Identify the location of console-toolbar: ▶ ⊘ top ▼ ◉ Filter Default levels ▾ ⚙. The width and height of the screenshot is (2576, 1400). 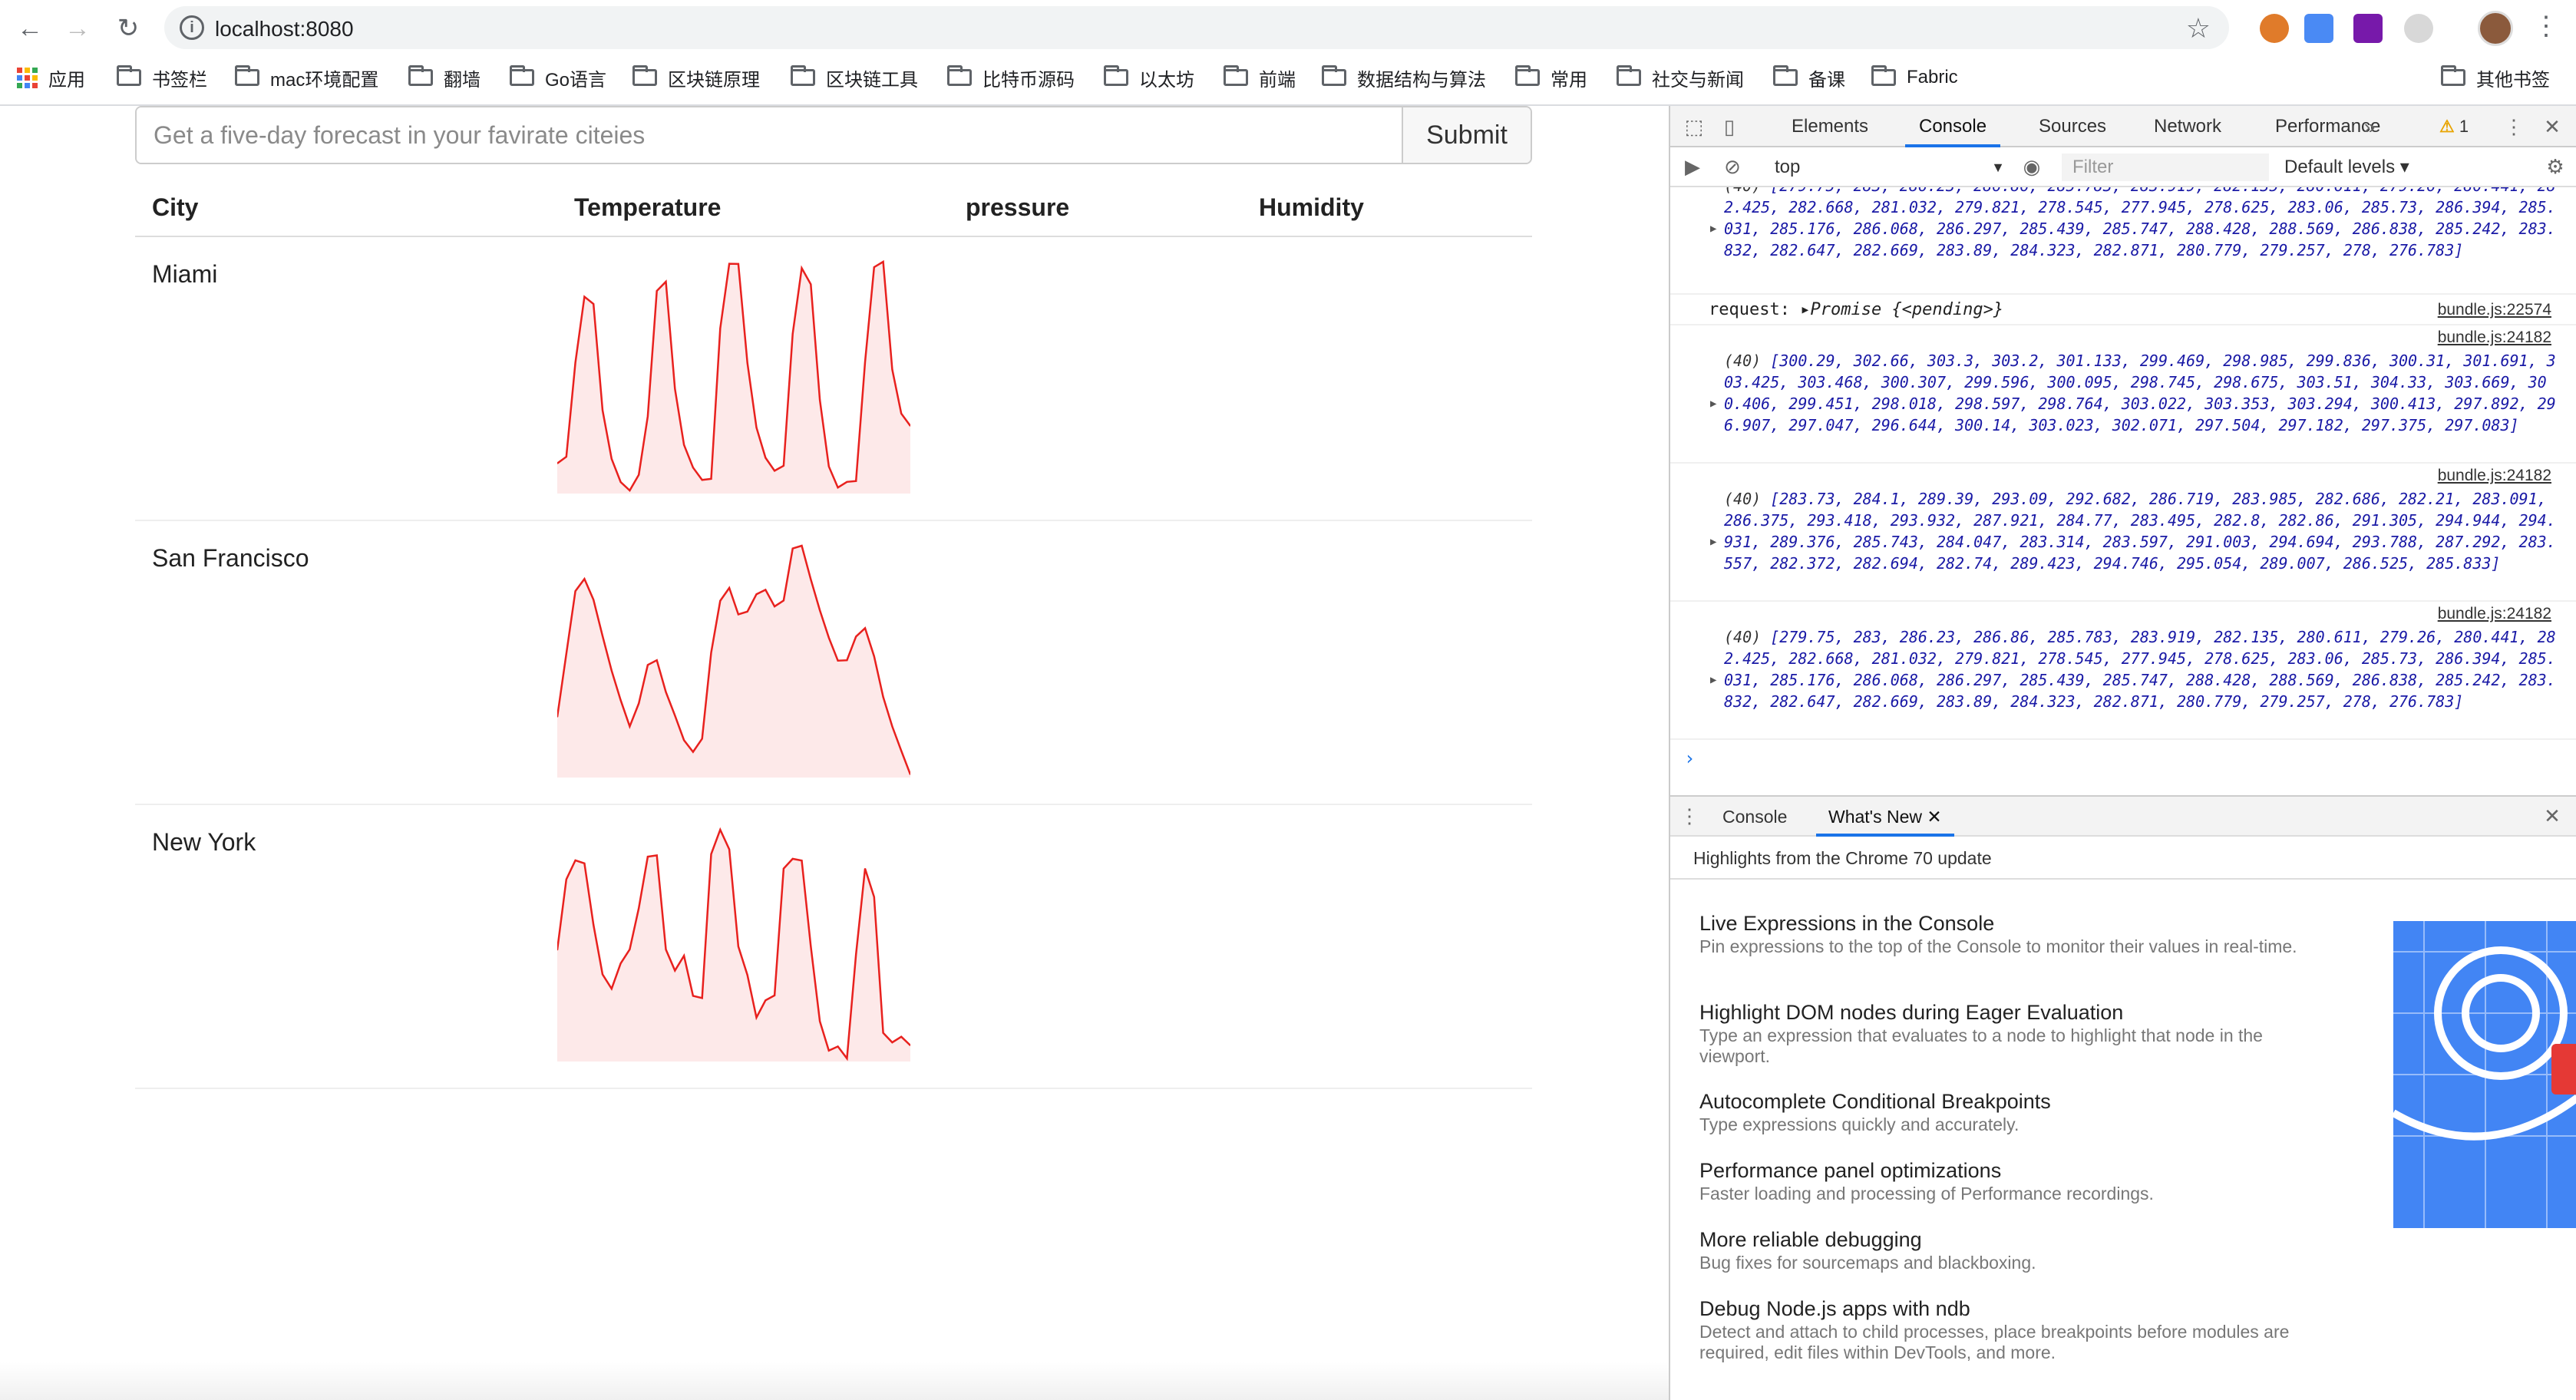
(2123, 167).